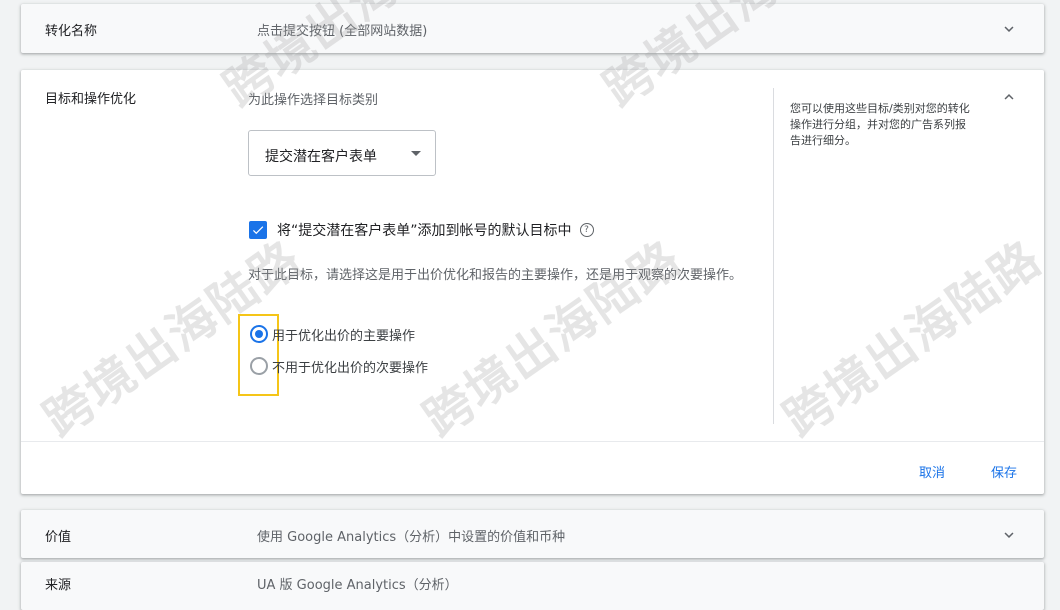  I want to click on radio-button-secondary, so click(259, 366).